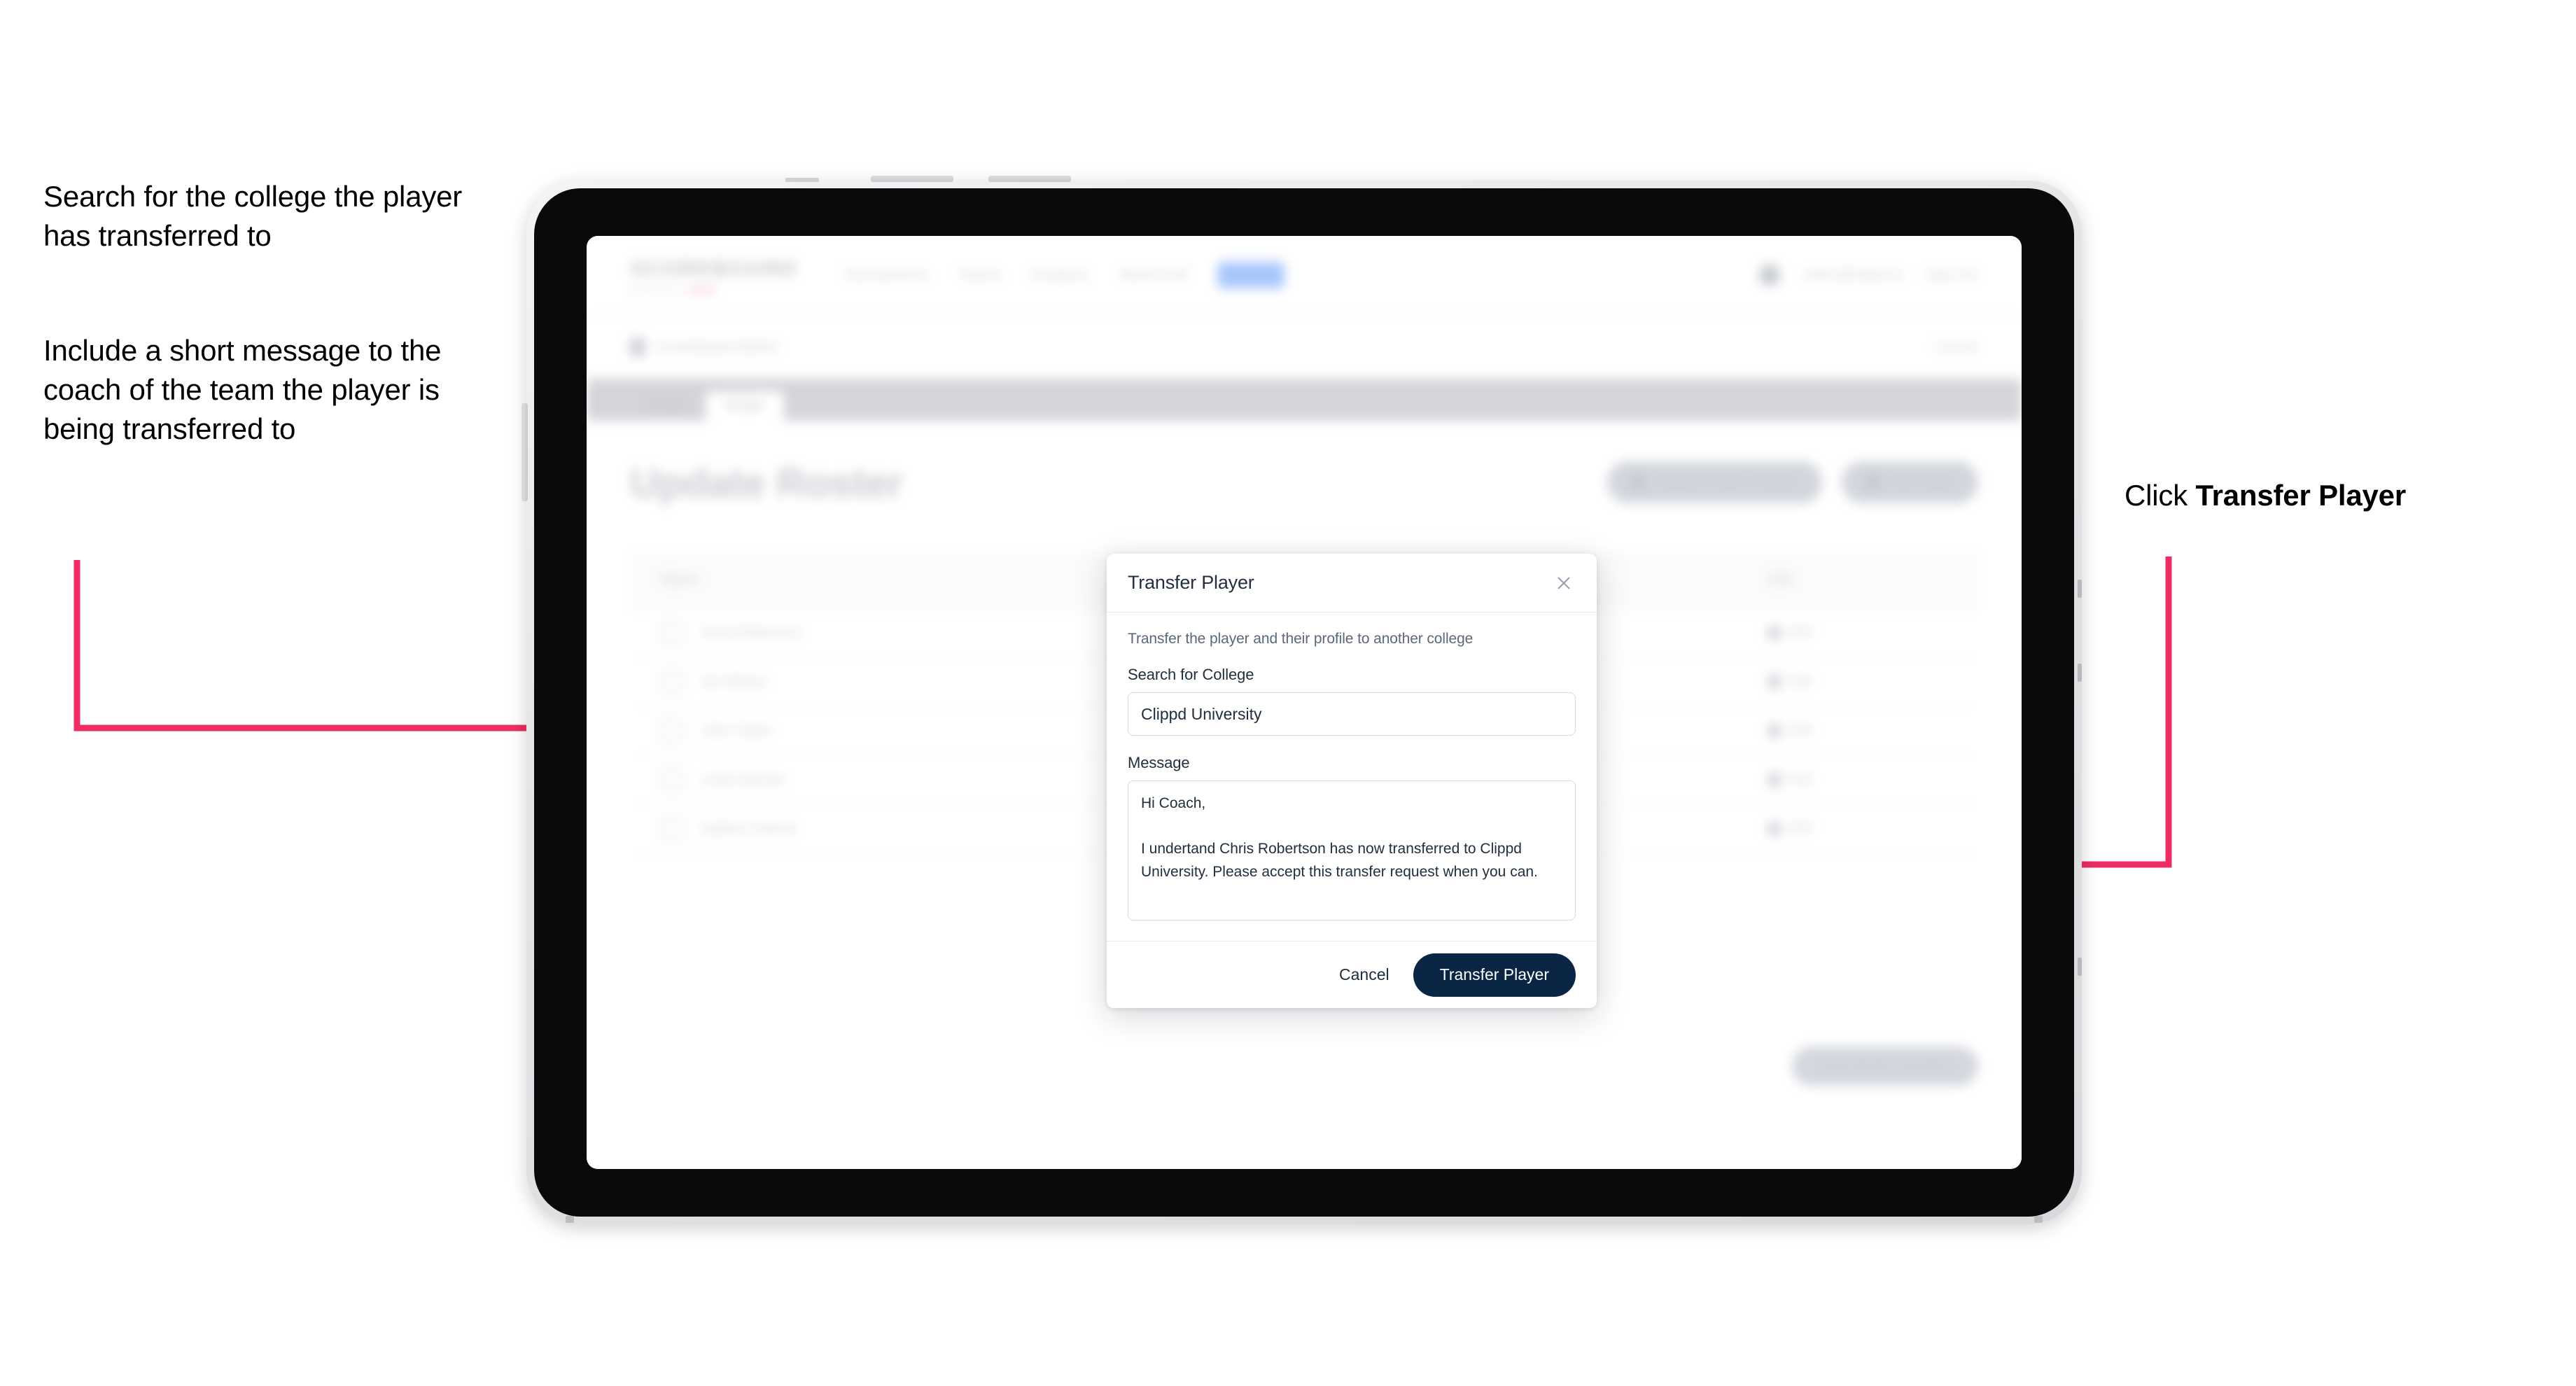  What do you see at coordinates (655, 289) in the screenshot?
I see `brand-powered-by: powered by` at bounding box center [655, 289].